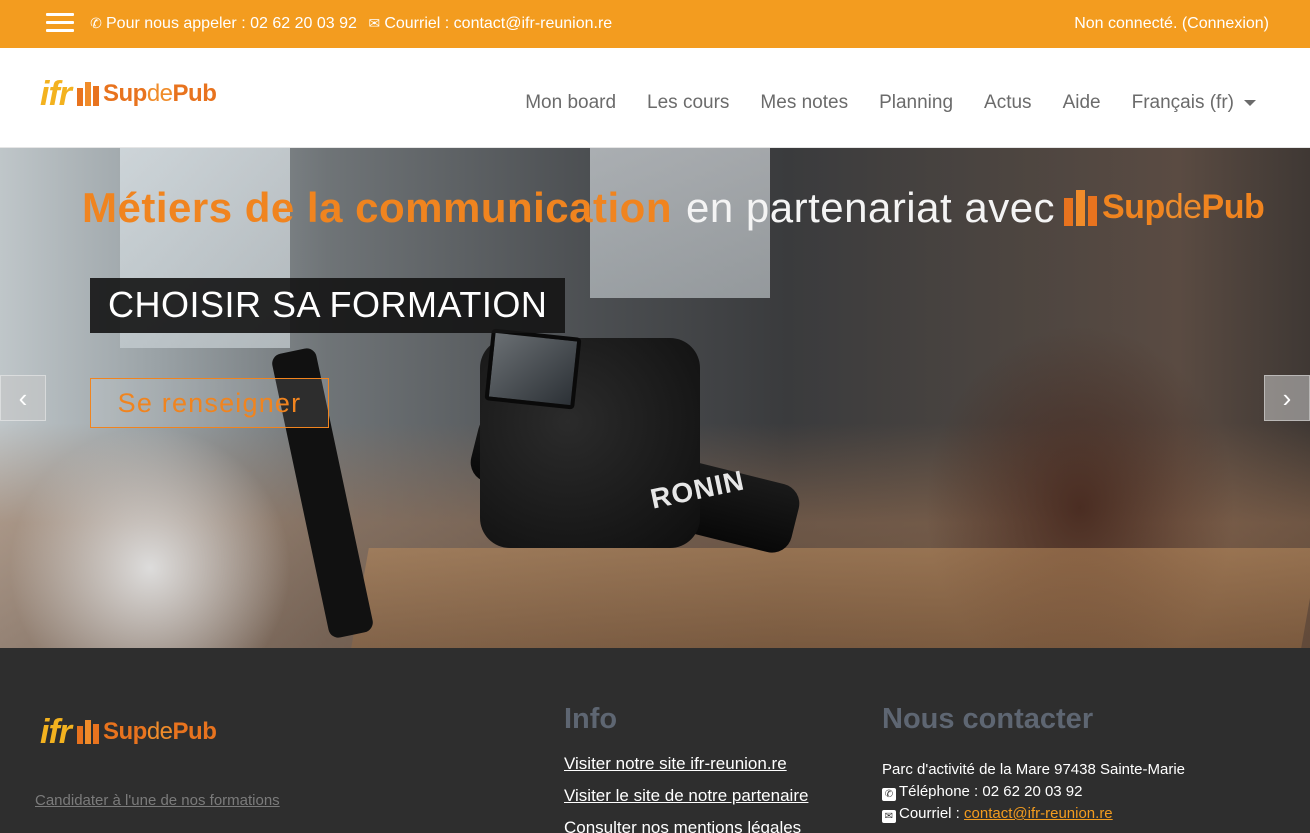 The image size is (1310, 833). What do you see at coordinates (916, 103) in the screenshot?
I see `nav-item-planning: Planning` at bounding box center [916, 103].